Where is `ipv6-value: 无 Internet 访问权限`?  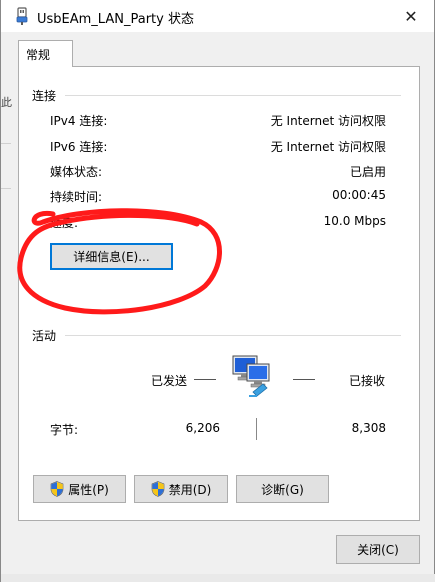 ipv6-value: 无 Internet 访问权限 is located at coordinates (328, 147).